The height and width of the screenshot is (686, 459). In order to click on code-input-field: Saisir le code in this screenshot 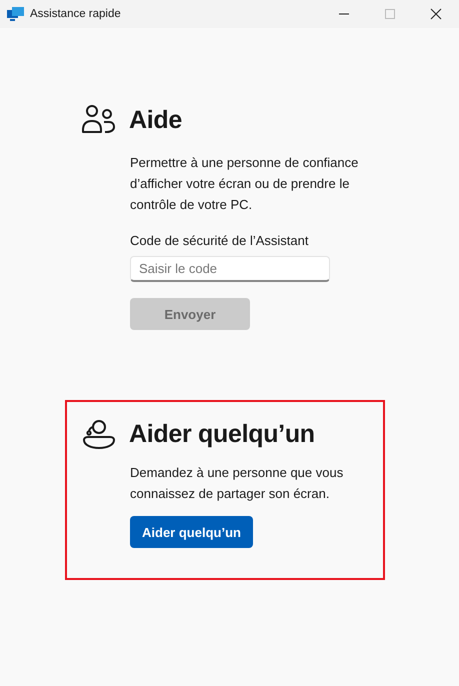, I will do `click(230, 269)`.